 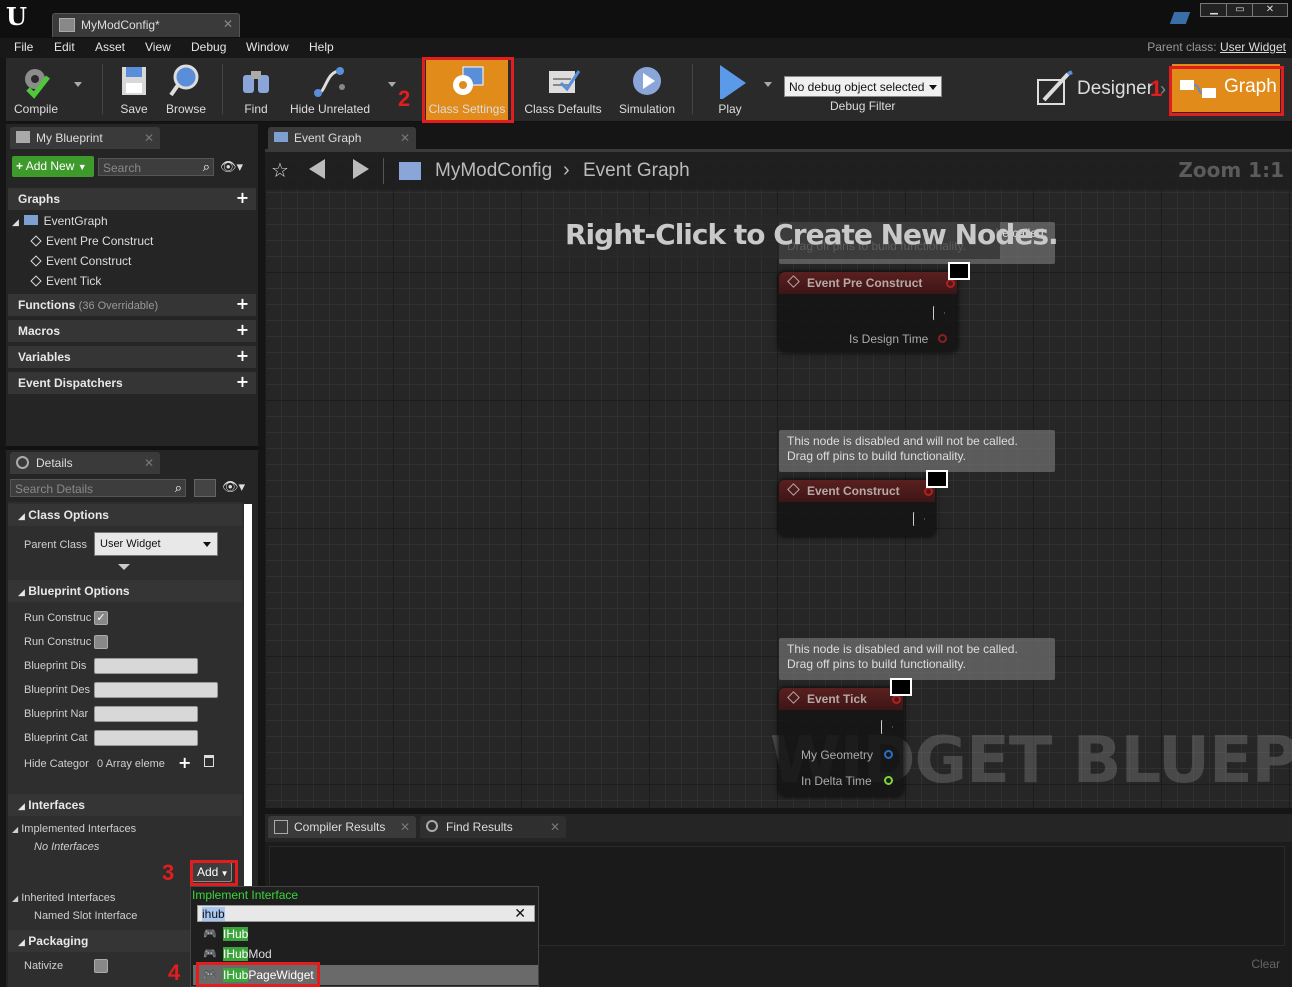 I want to click on panel-splitter, so click(x=132, y=448).